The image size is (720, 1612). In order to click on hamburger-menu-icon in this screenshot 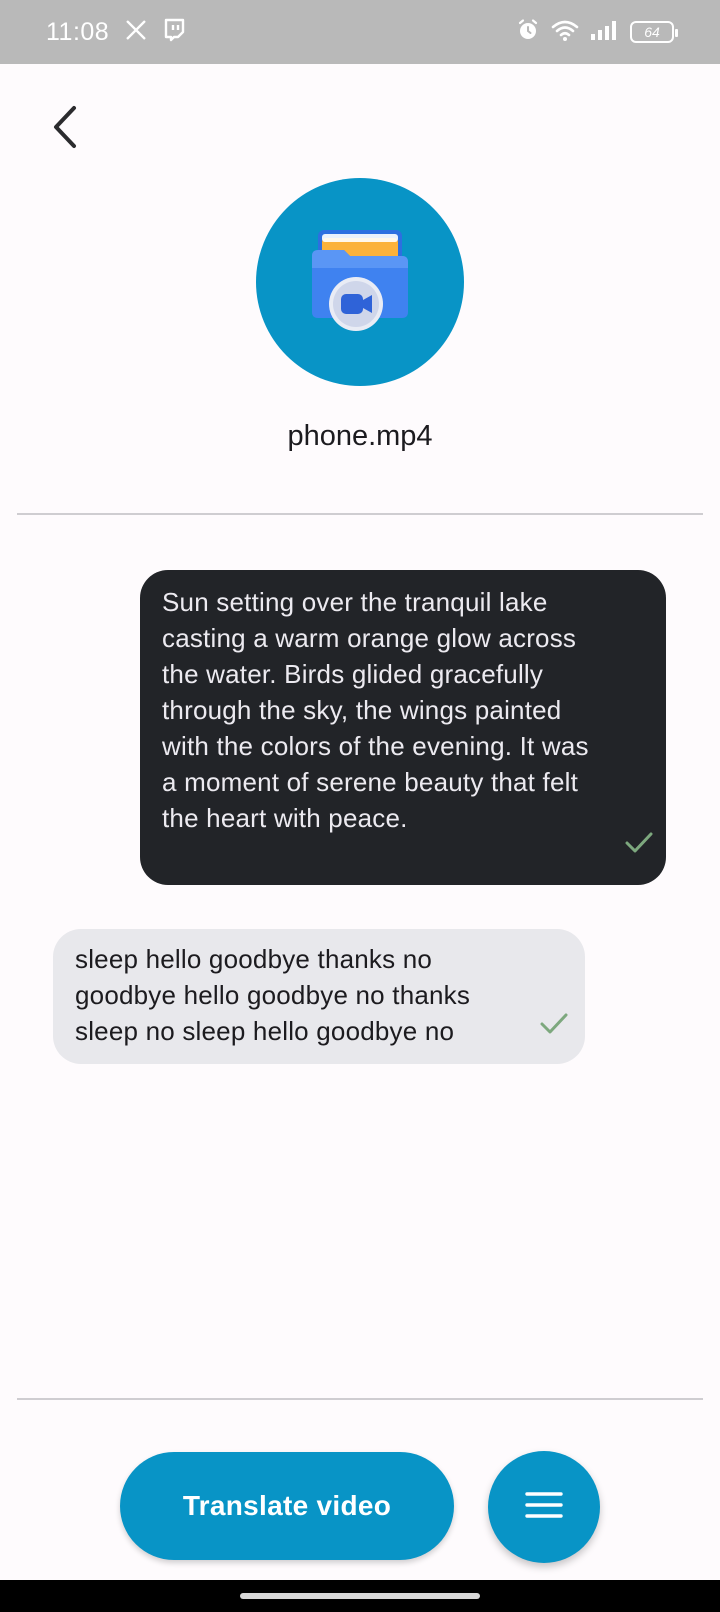, I will do `click(544, 1507)`.